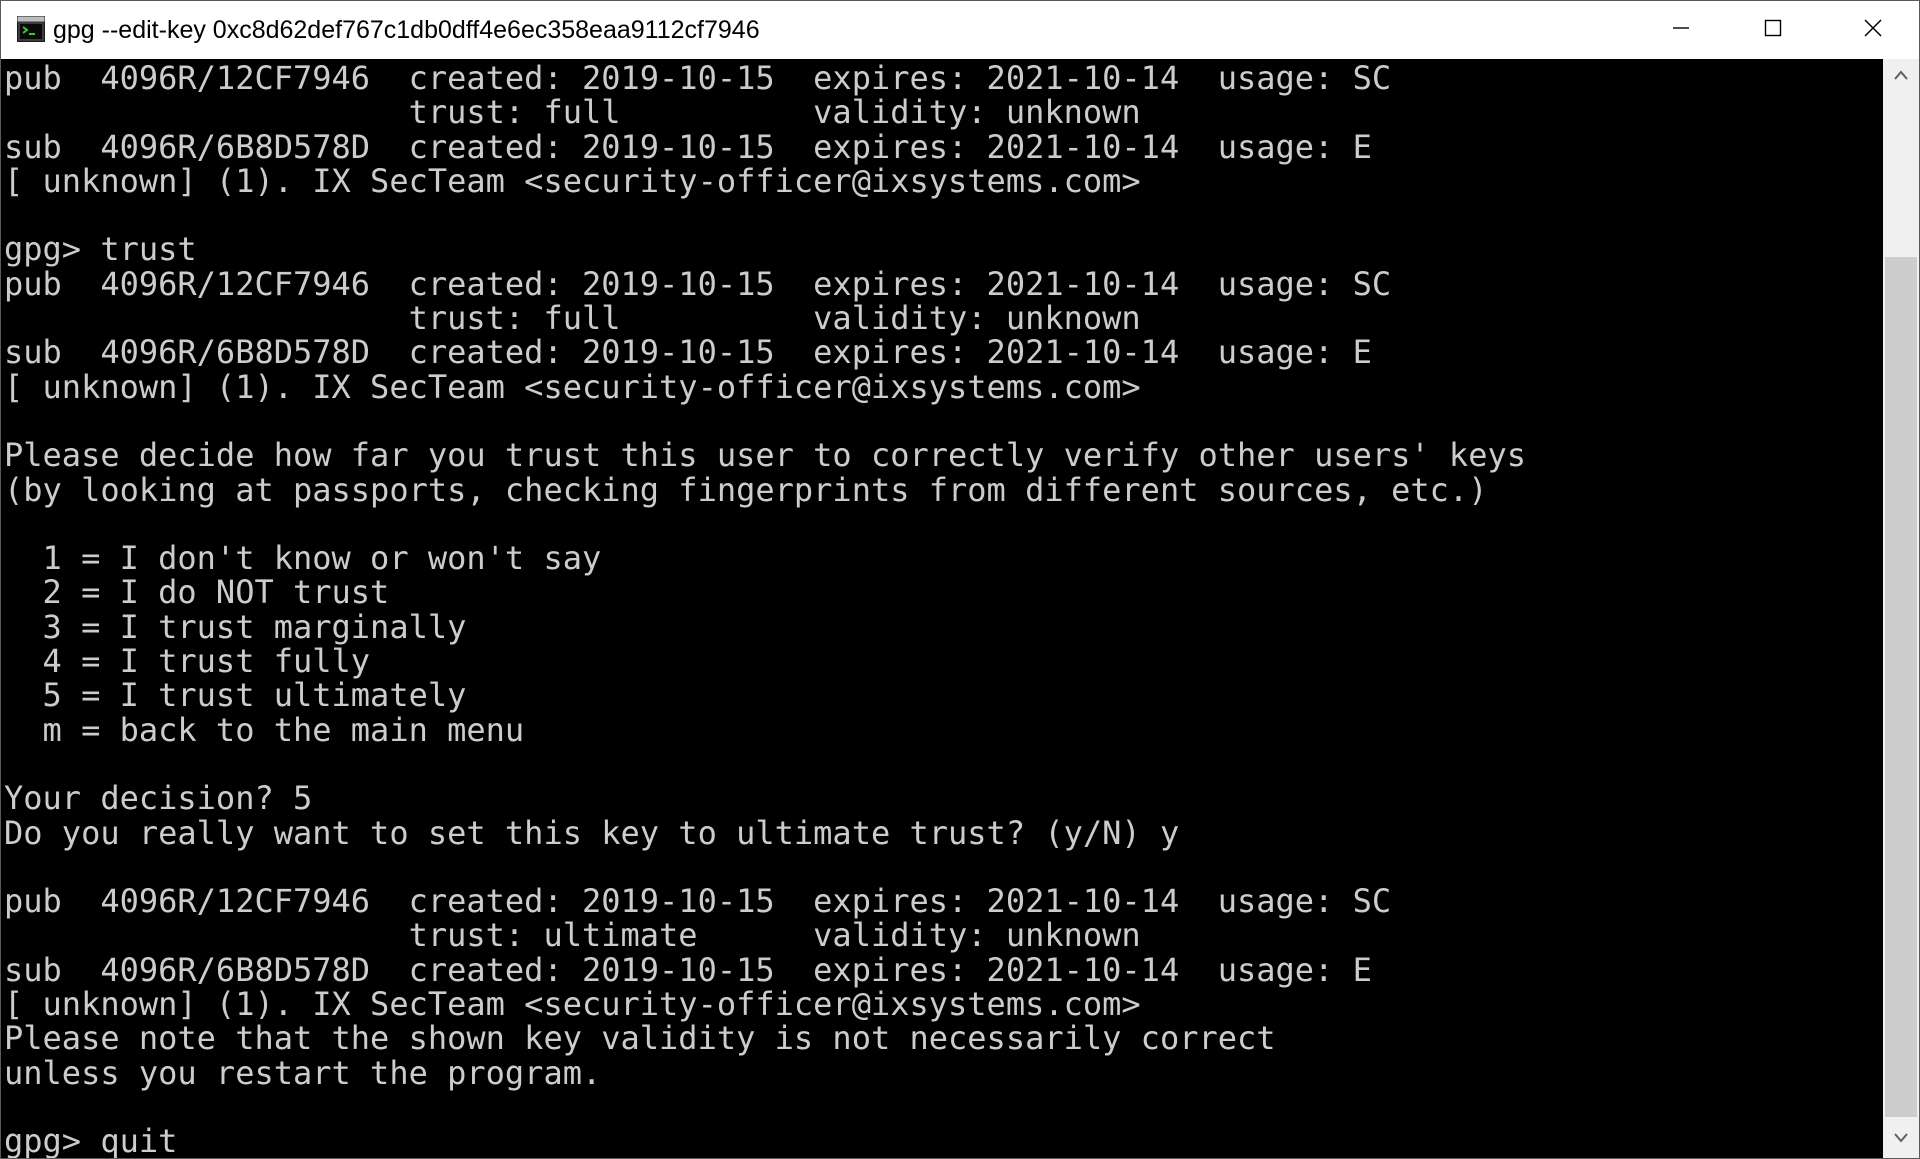 Image resolution: width=1920 pixels, height=1159 pixels. Describe the element at coordinates (91, 1140) in the screenshot. I see `console-line: gpg> quit` at that location.